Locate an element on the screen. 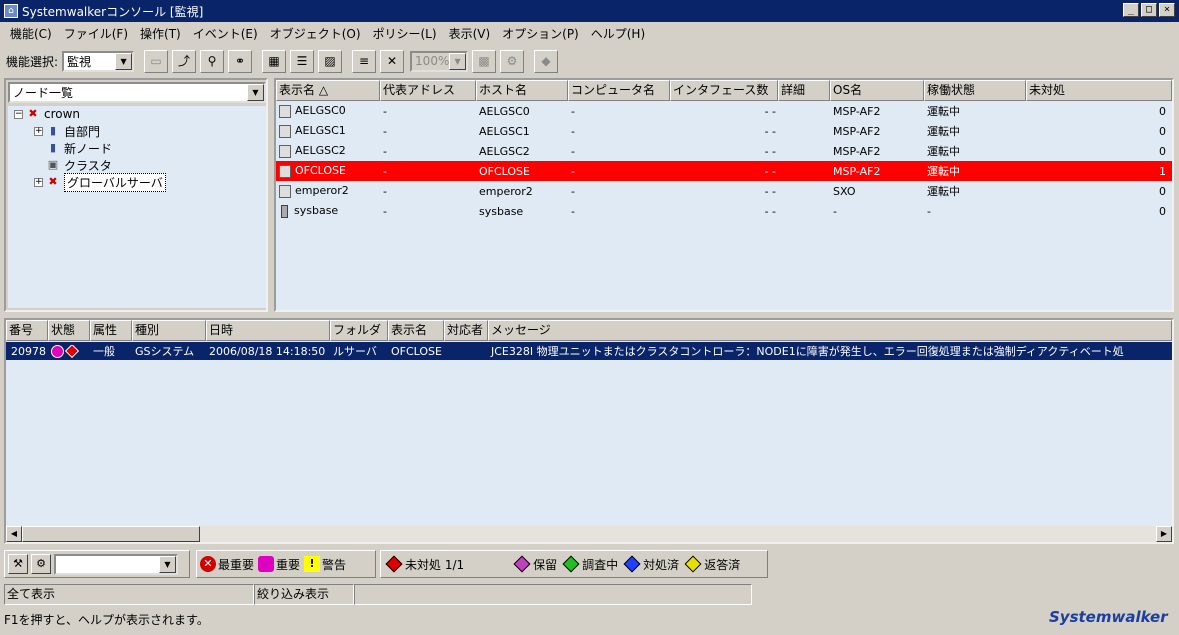 The height and width of the screenshot is (635, 1179). filter-edit-icon: ⚒ is located at coordinates (18, 564).